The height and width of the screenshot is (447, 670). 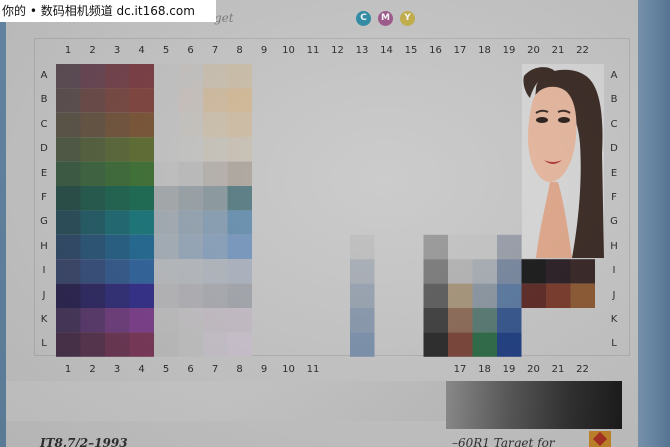 What do you see at coordinates (84, 441) in the screenshot?
I see `bottom-left-caption: IT8.7/2–1993` at bounding box center [84, 441].